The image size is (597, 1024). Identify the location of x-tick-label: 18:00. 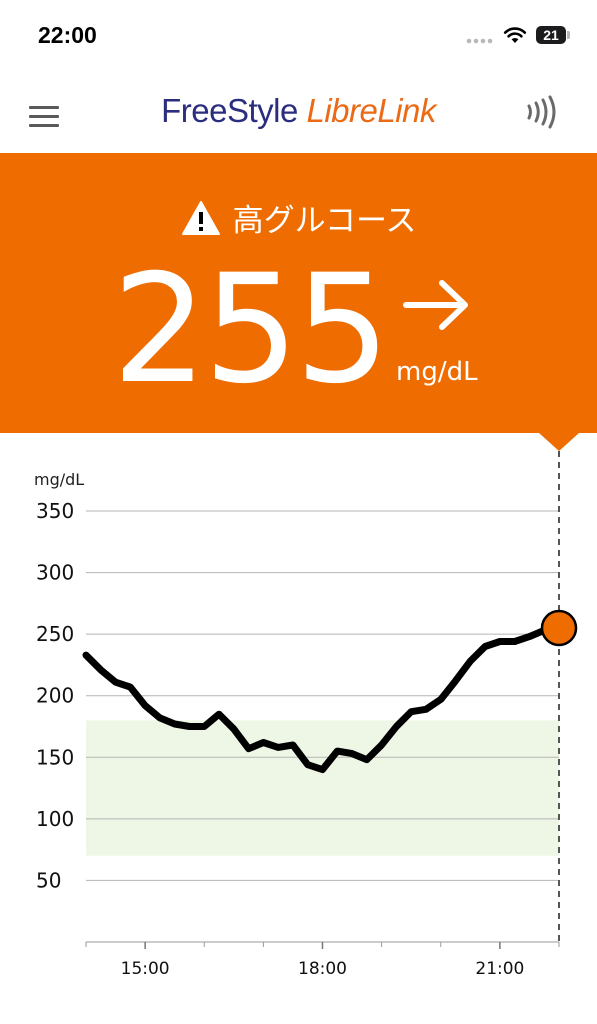
(322, 969).